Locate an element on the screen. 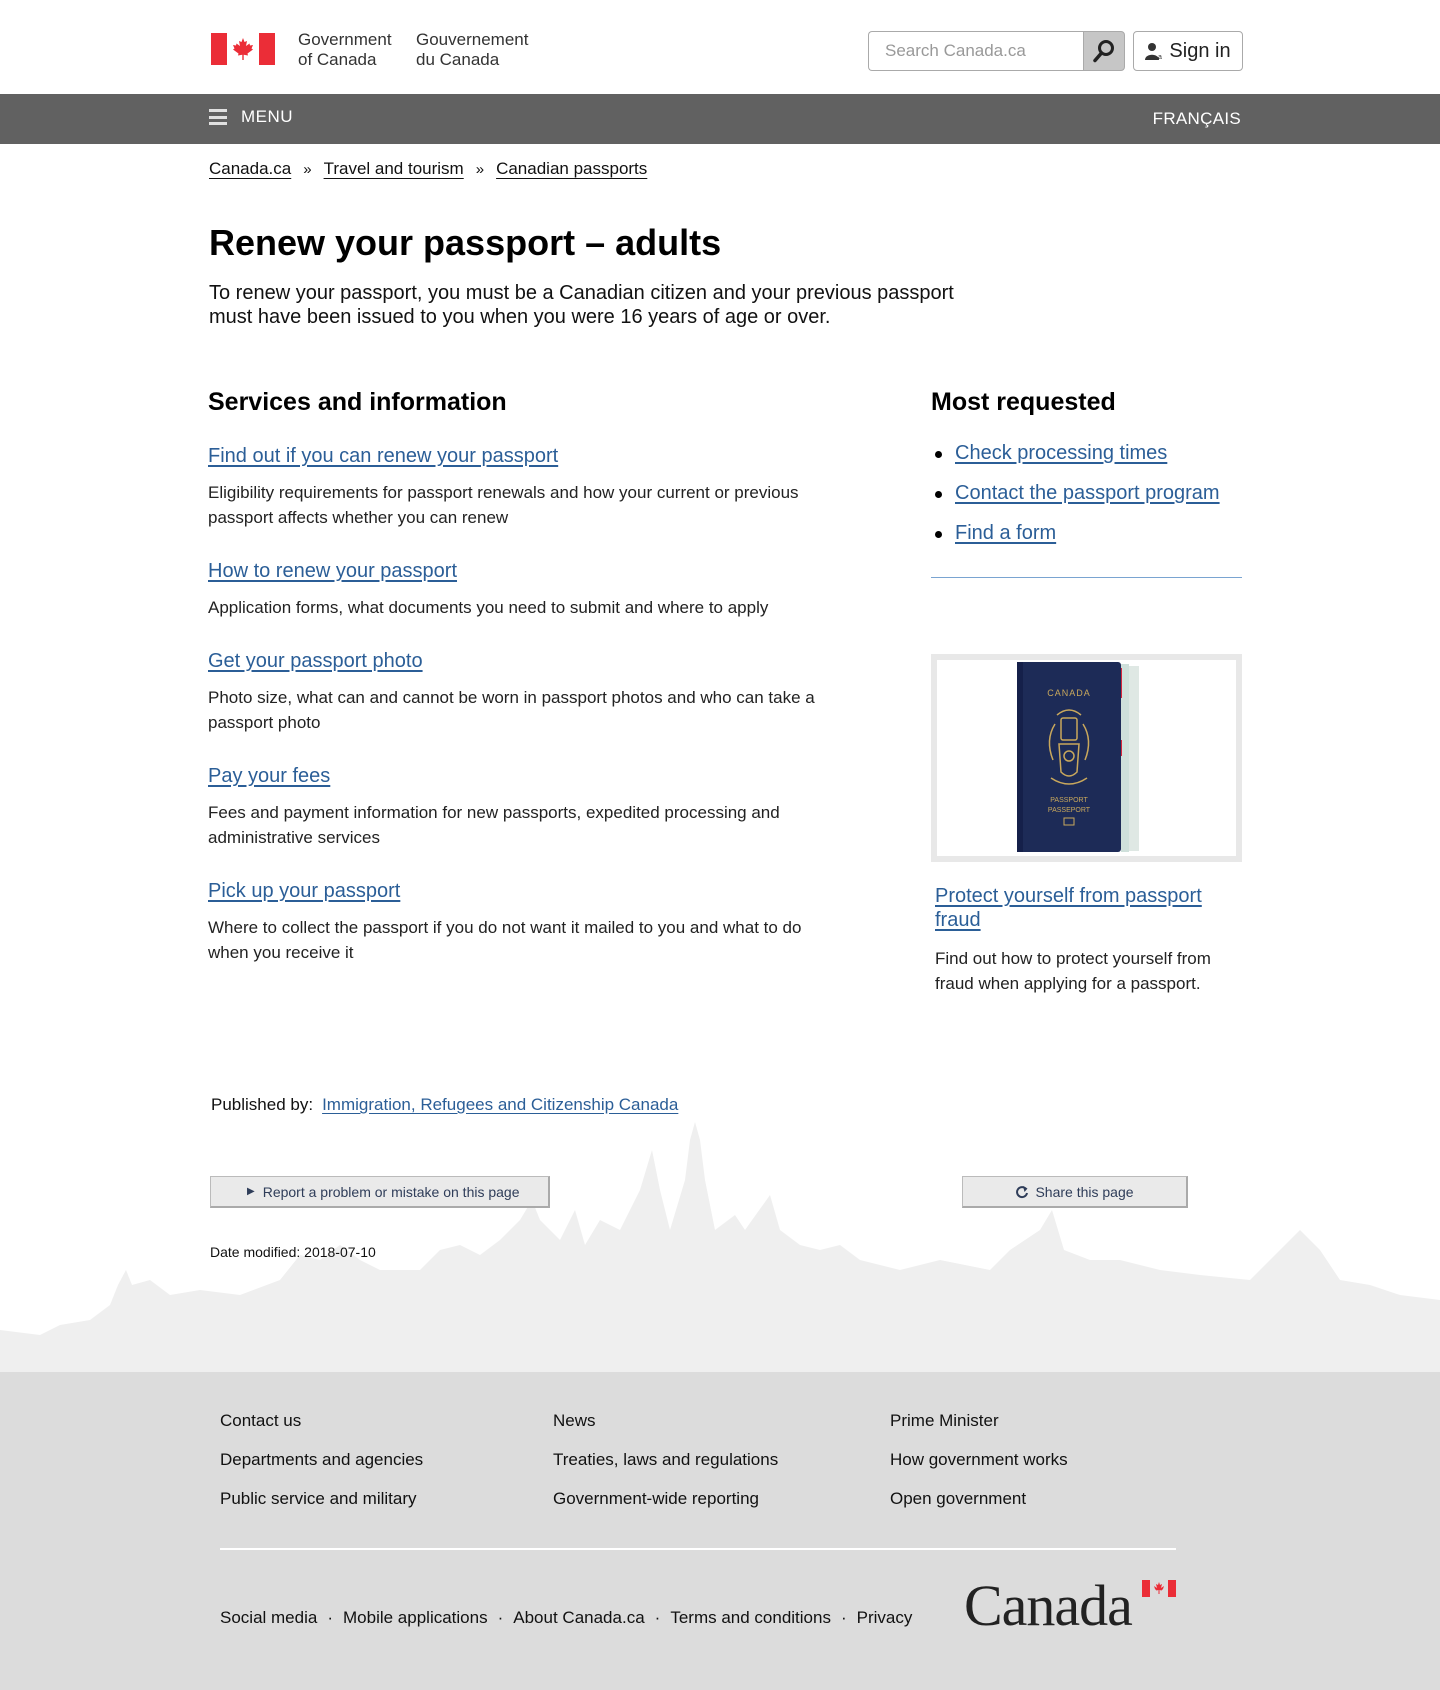 The width and height of the screenshot is (1440, 1690). sign-in-button: a Sign in is located at coordinates (1188, 51).